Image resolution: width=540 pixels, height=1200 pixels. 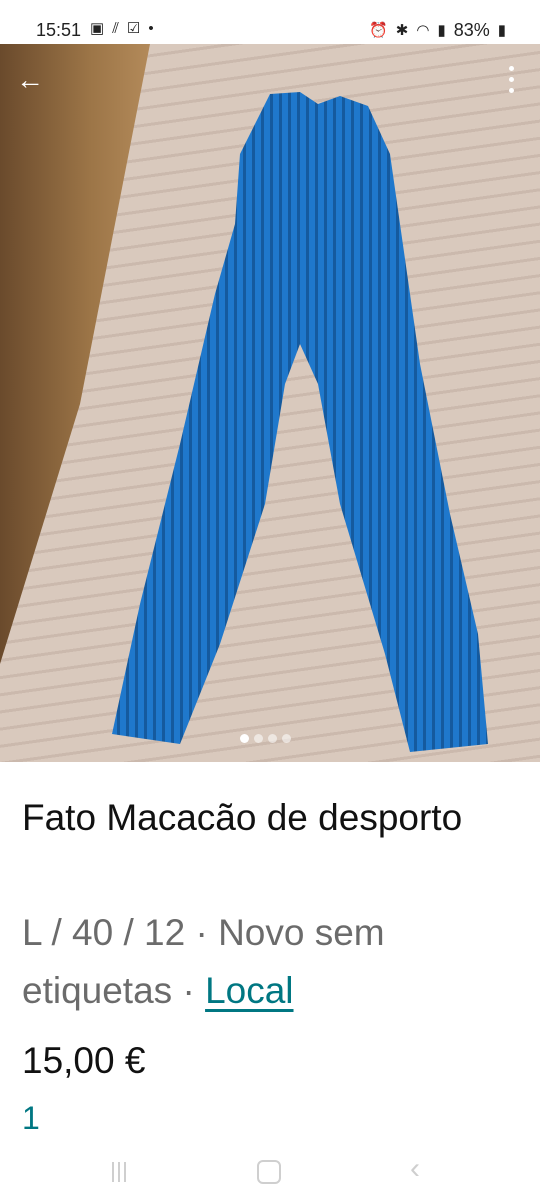 What do you see at coordinates (119, 1172) in the screenshot?
I see `recent-apps-icon` at bounding box center [119, 1172].